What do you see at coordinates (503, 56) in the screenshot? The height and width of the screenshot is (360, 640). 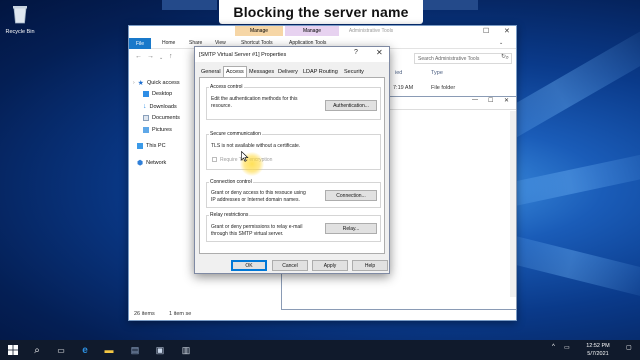 I see `refresh-icon: ↻` at bounding box center [503, 56].